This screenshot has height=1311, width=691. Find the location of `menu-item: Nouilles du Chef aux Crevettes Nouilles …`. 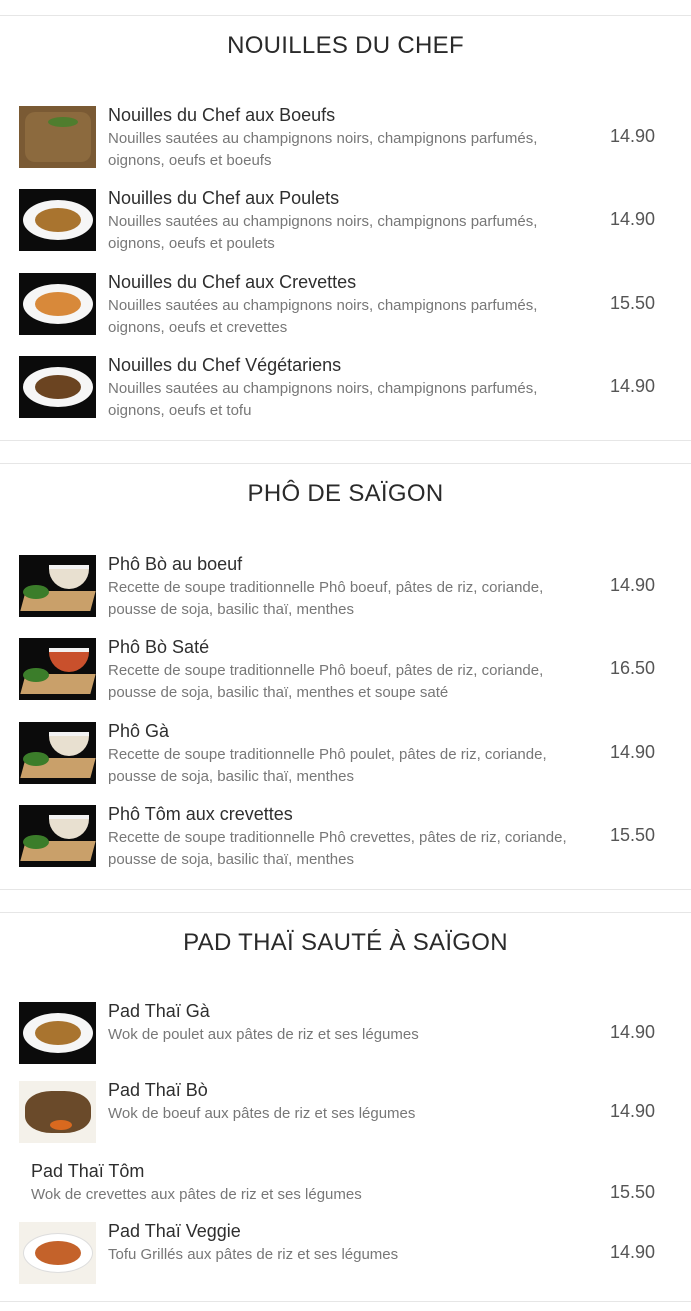

menu-item: Nouilles du Chef aux Crevettes Nouilles … is located at coordinates (345, 304).